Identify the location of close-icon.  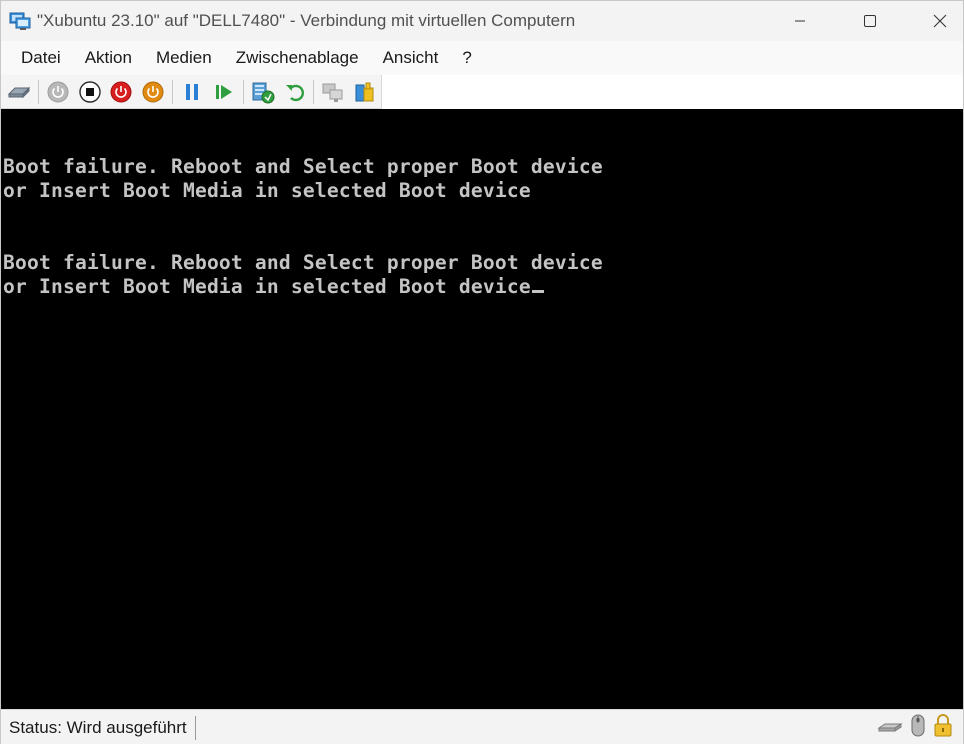
(940, 21).